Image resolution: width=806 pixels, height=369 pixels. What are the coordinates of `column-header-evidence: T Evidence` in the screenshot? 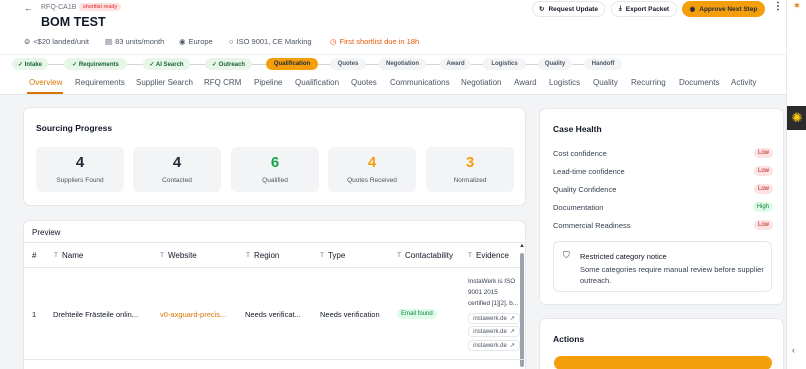 It's located at (488, 255).